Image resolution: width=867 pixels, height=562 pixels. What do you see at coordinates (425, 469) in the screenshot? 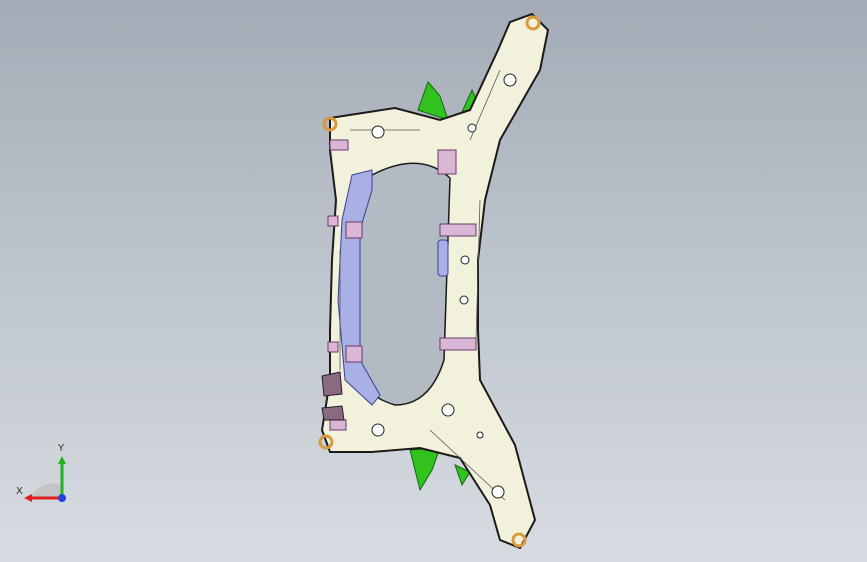
I see `green-bracket-bottom` at bounding box center [425, 469].